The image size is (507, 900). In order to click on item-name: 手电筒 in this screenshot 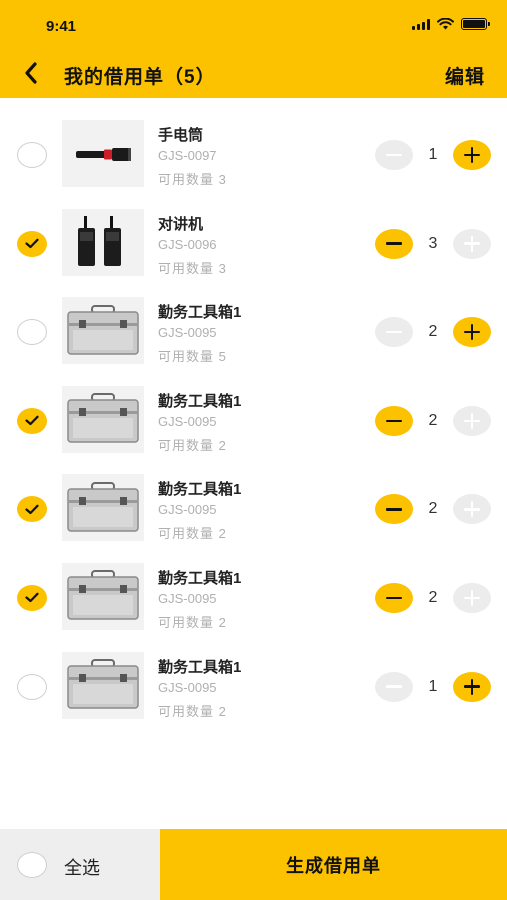, I will do `click(181, 135)`.